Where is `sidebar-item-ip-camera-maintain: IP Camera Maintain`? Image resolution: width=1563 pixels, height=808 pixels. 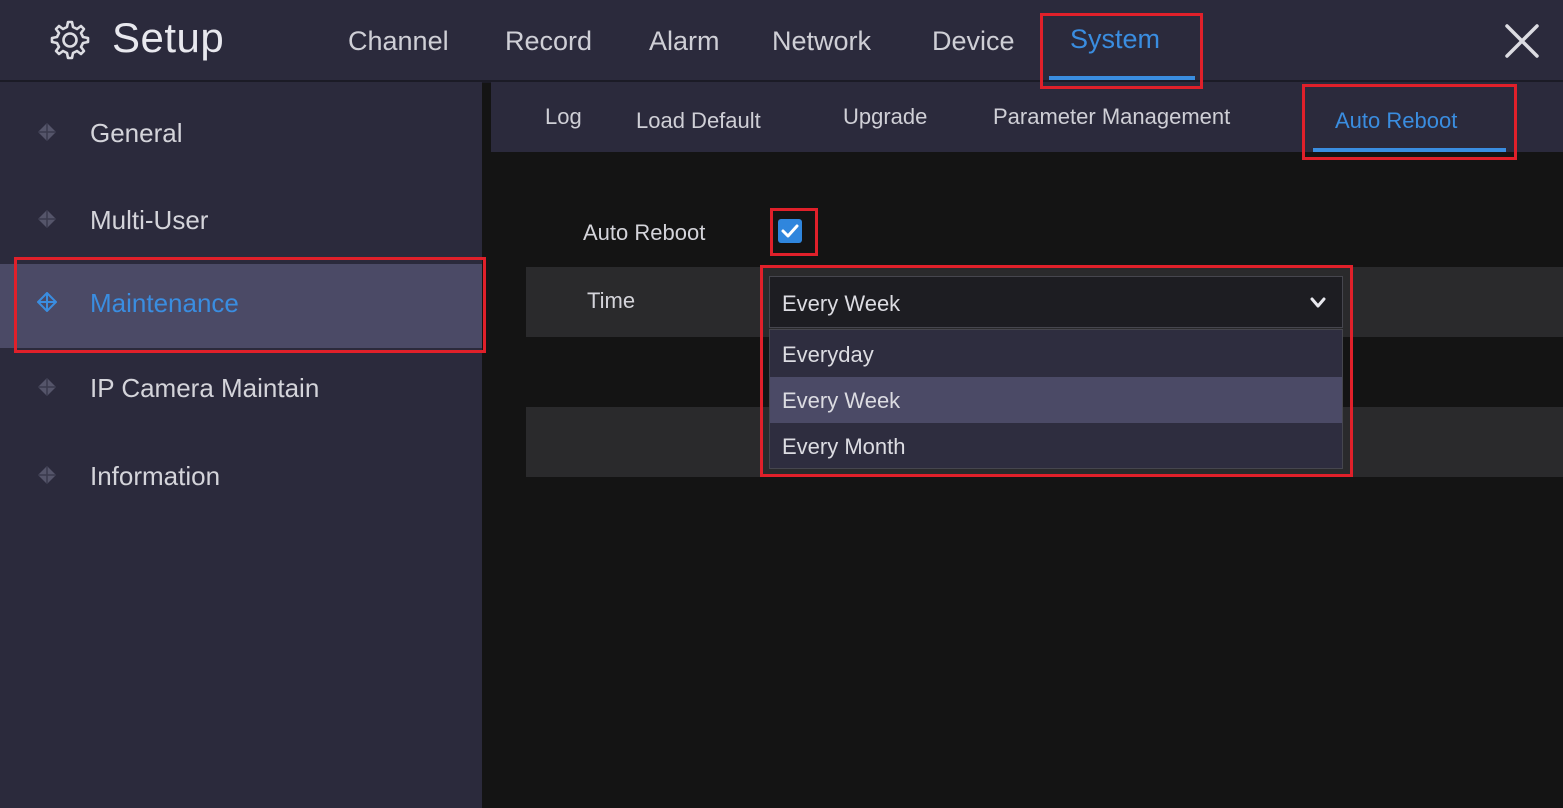
sidebar-item-ip-camera-maintain: IP Camera Maintain is located at coordinates (241, 391).